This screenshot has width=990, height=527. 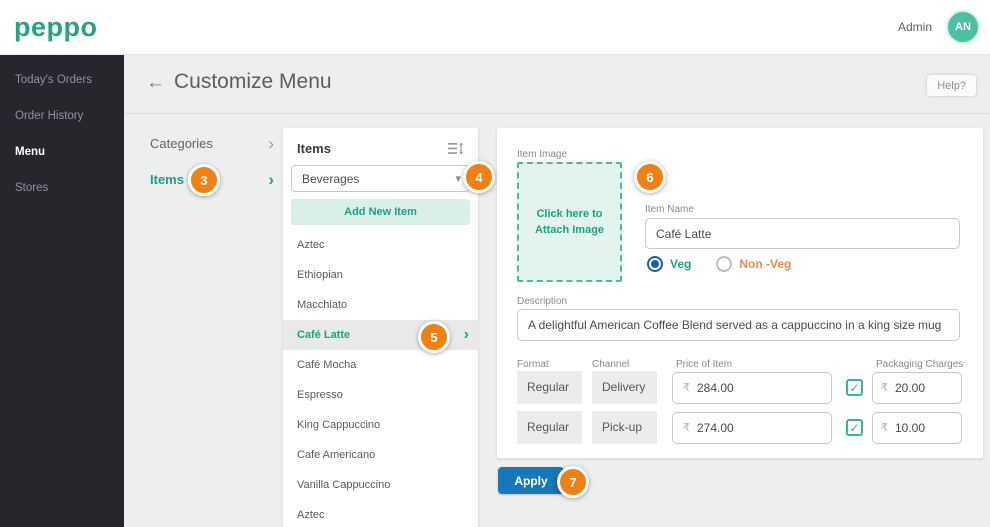 I want to click on pricing-row: Regular Delivery ₹ 284.00 ✓ ₹ 20.00, so click(x=739, y=387).